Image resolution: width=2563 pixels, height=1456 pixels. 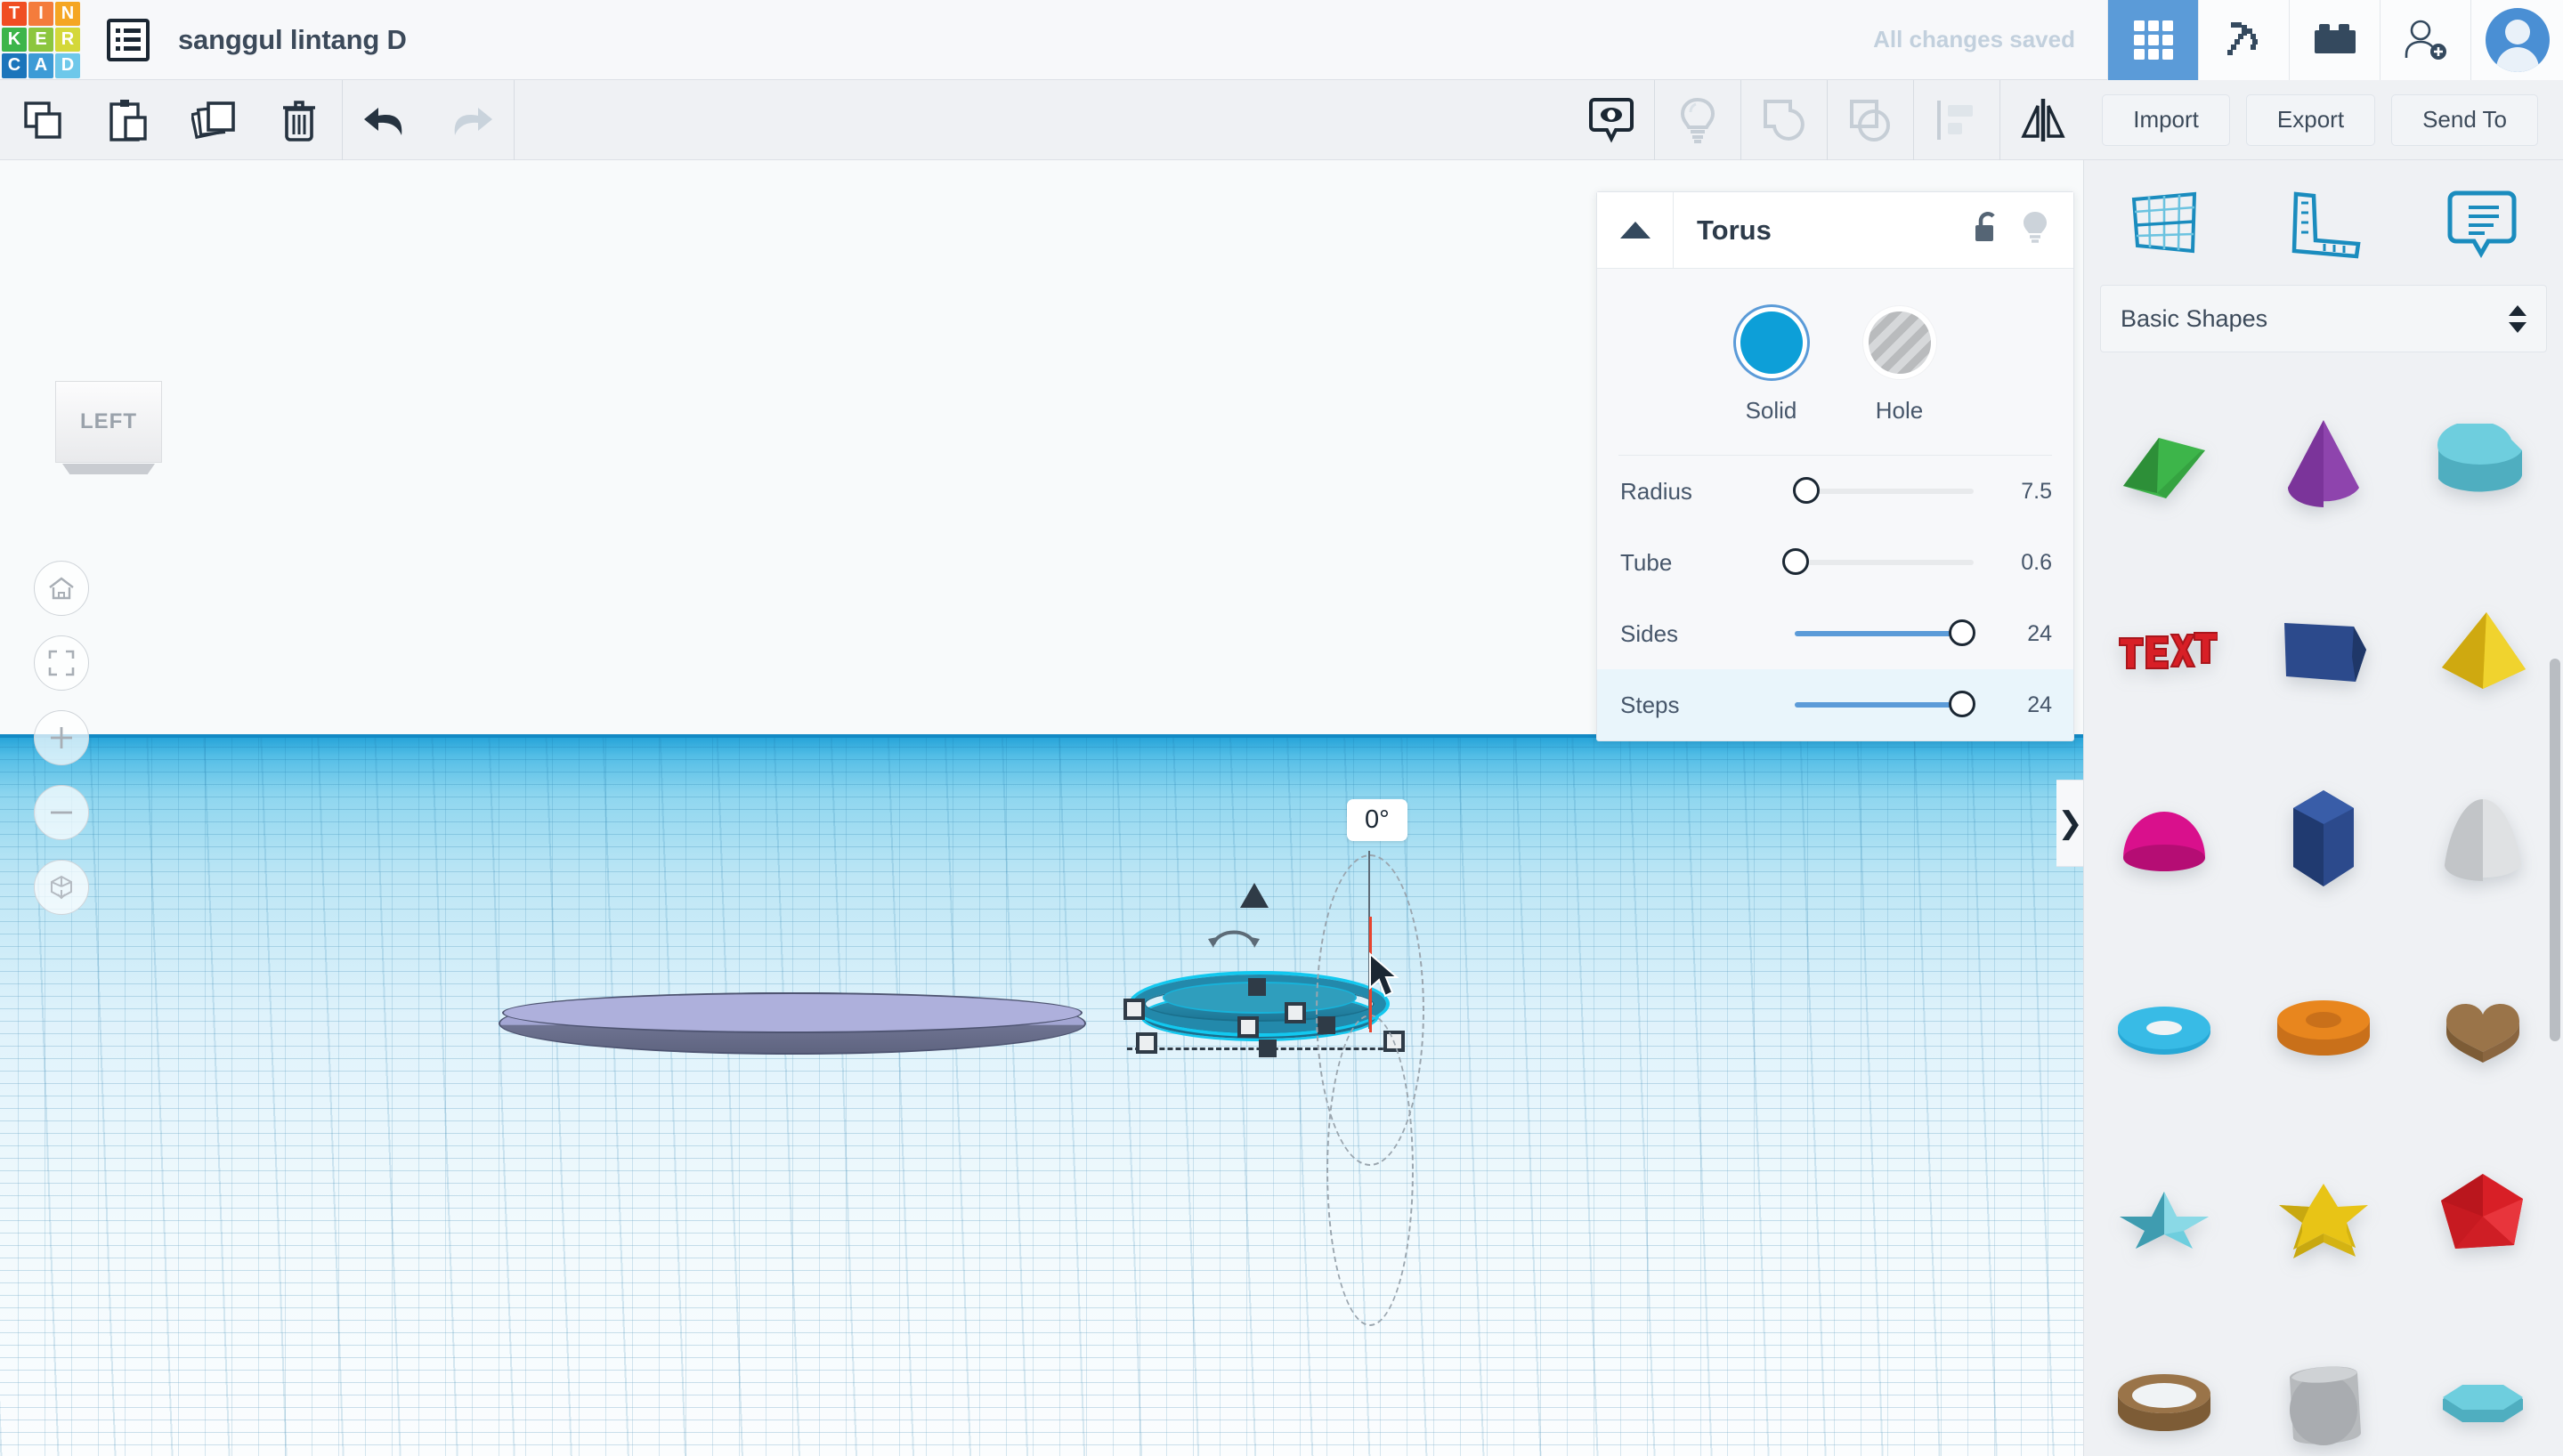 I want to click on ungroup-button, so click(x=1870, y=120).